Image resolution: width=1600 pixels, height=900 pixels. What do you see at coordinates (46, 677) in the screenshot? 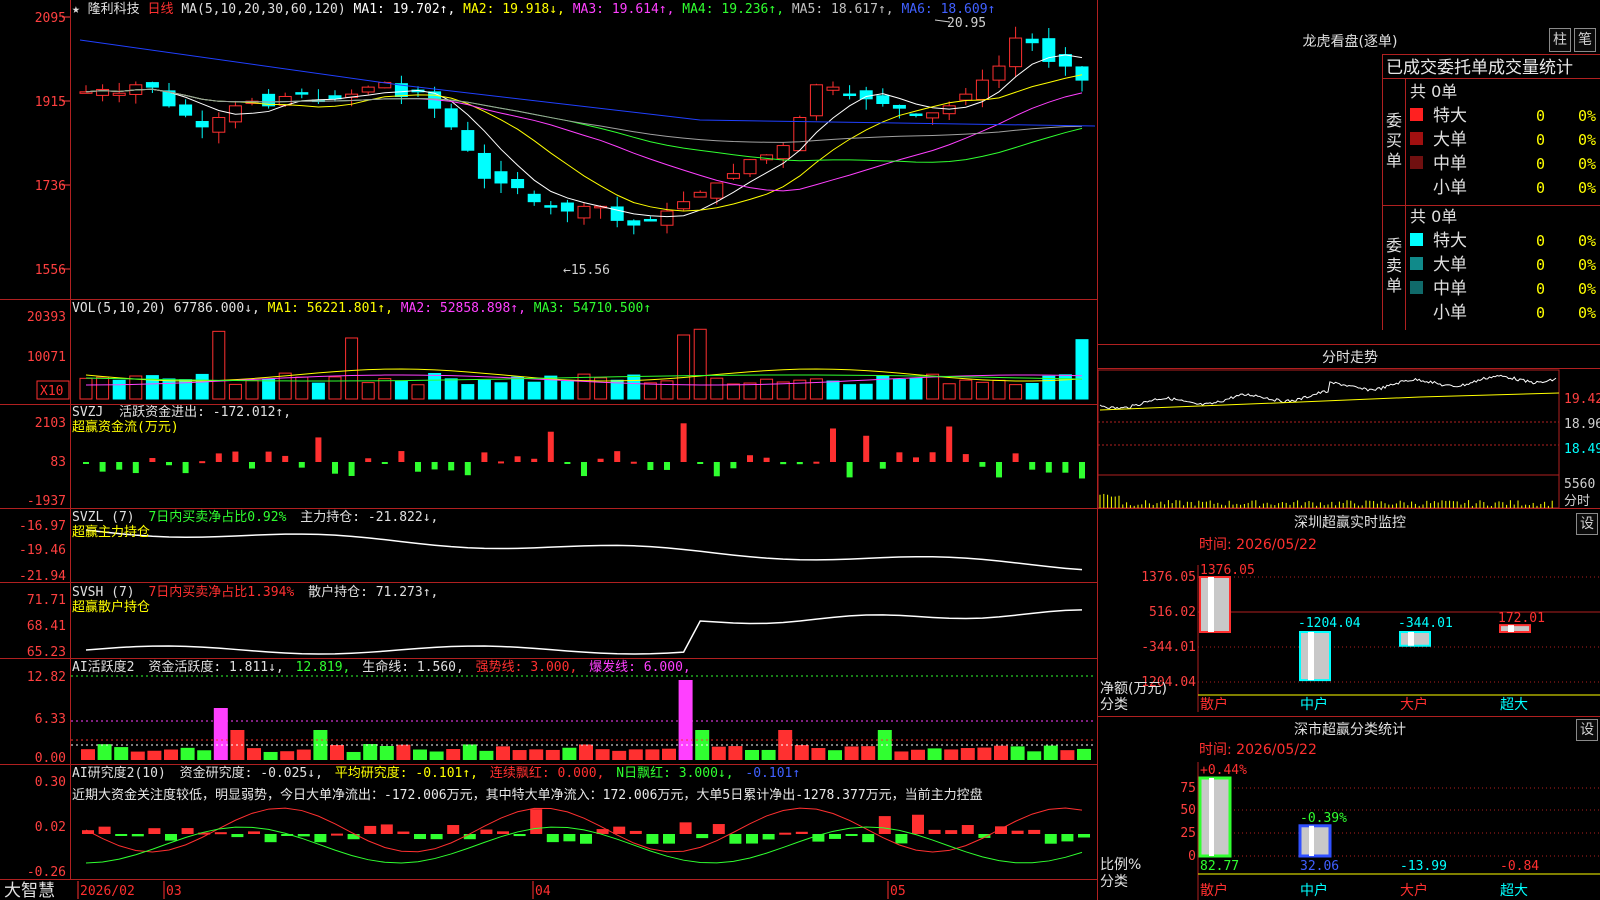
I see `ai1-axis-label: 12.82` at bounding box center [46, 677].